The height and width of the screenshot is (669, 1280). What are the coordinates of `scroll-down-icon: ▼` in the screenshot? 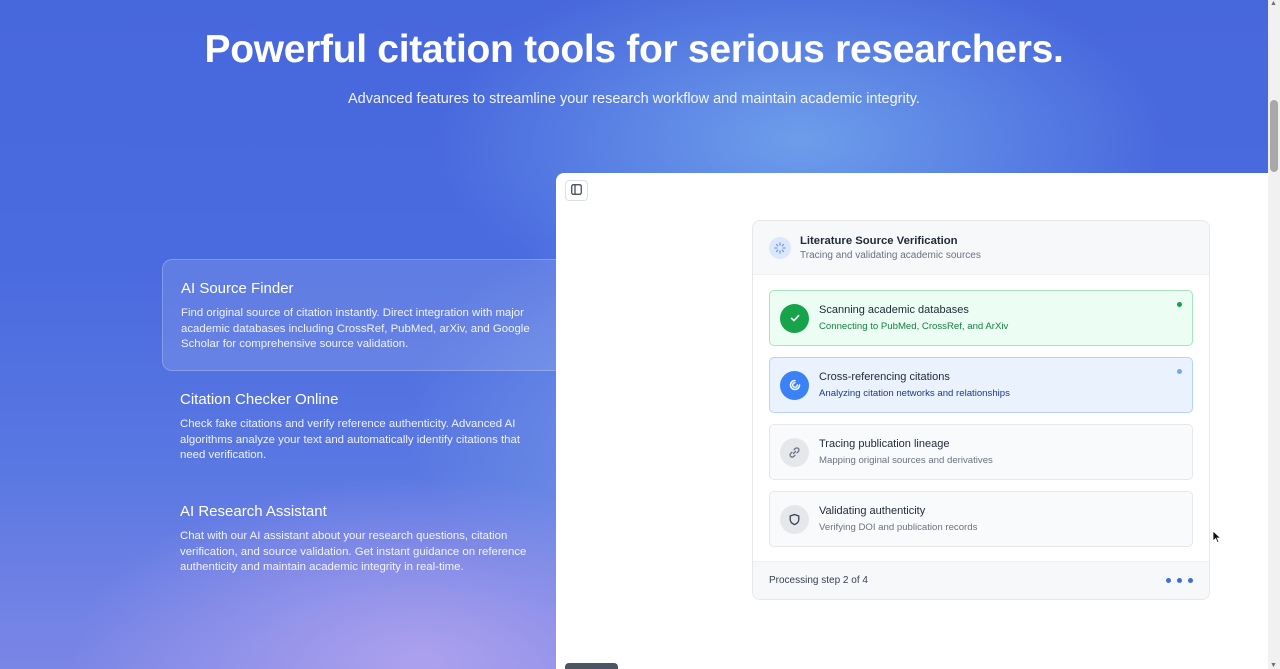 It's located at (1273, 665).